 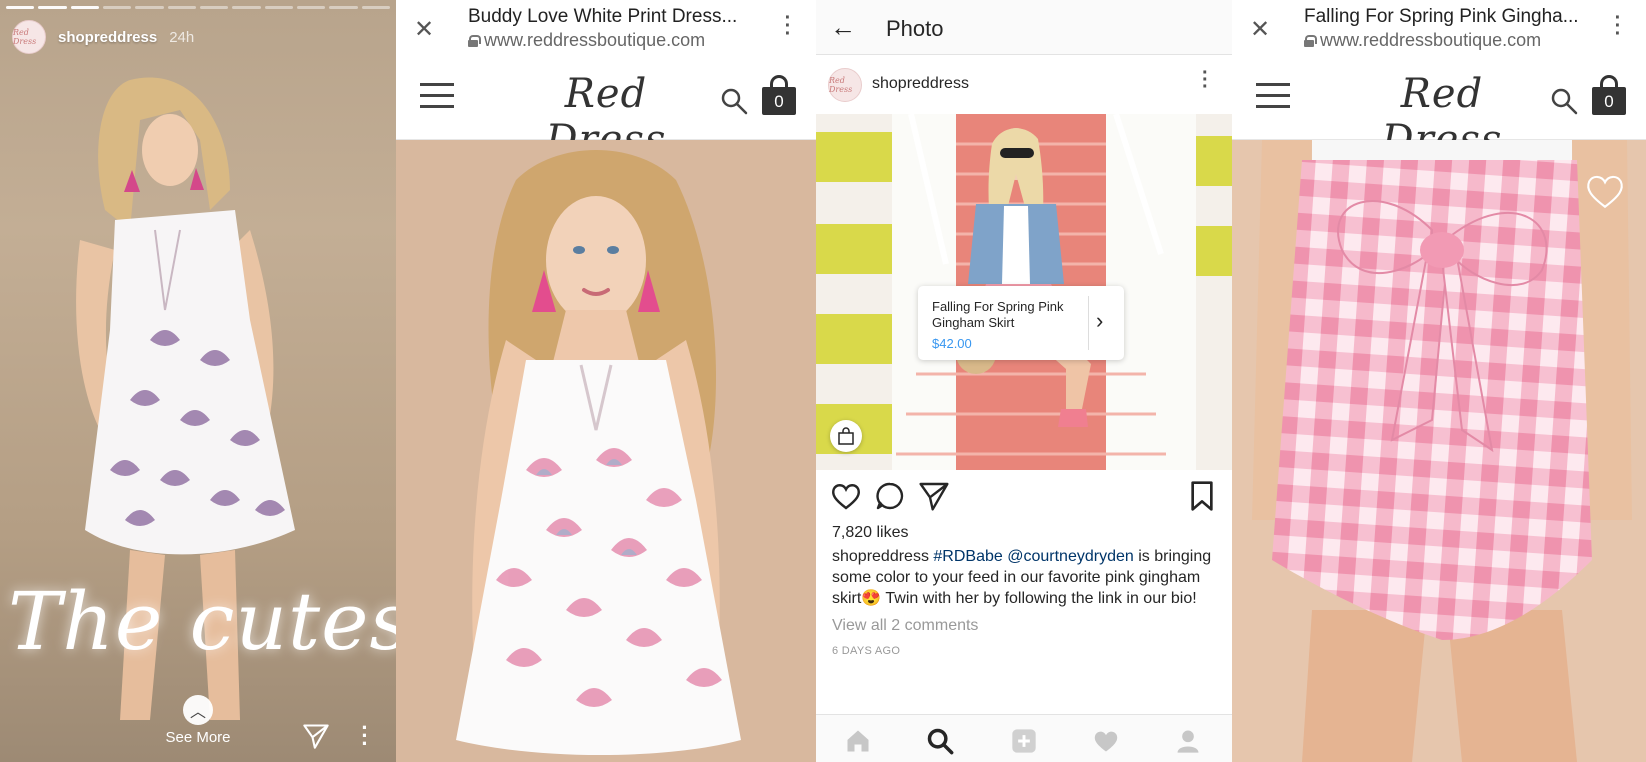 What do you see at coordinates (880, 556) in the screenshot?
I see `caption-username: shopreddress` at bounding box center [880, 556].